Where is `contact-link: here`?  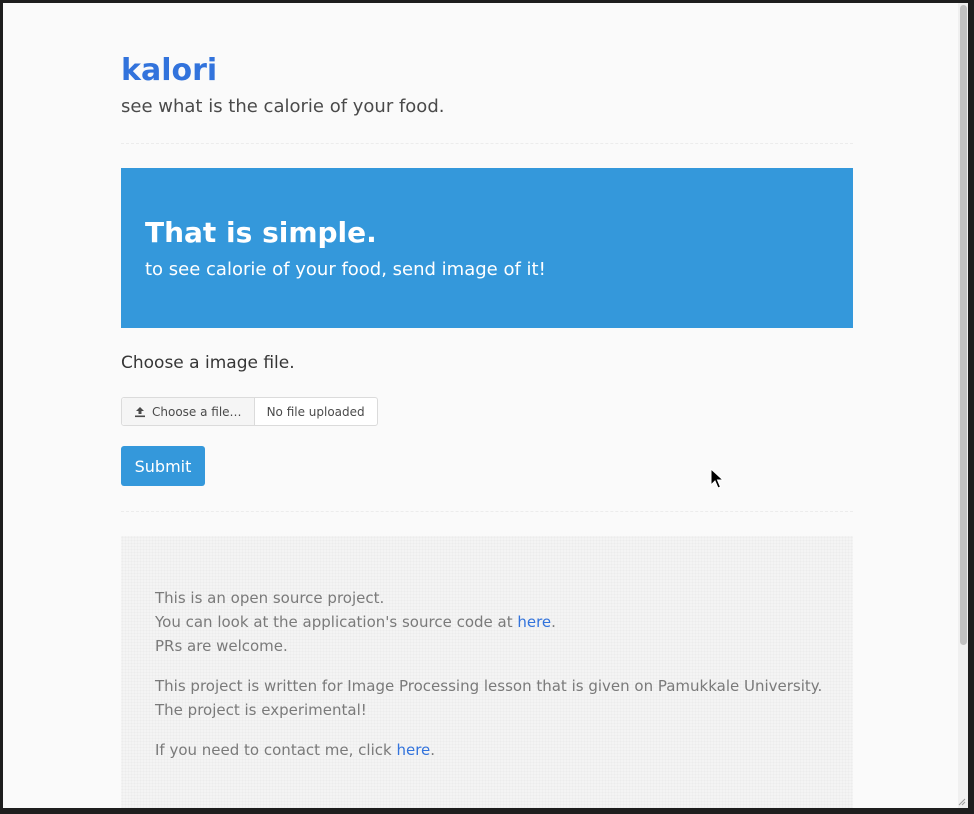
contact-link: here is located at coordinates (413, 750).